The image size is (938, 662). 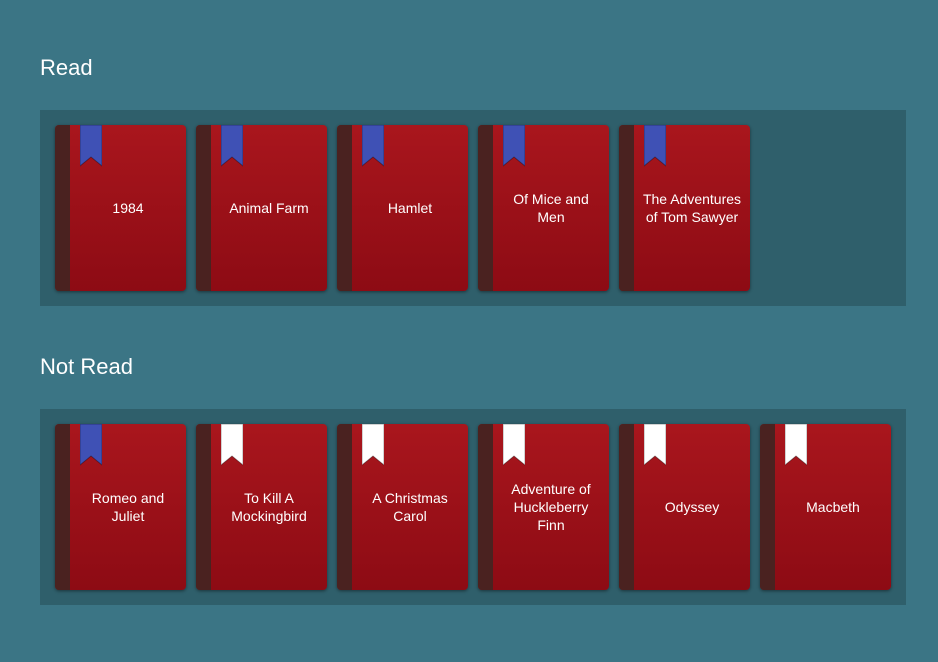 I want to click on book-title: To Kill A Mockingbird, so click(x=269, y=507).